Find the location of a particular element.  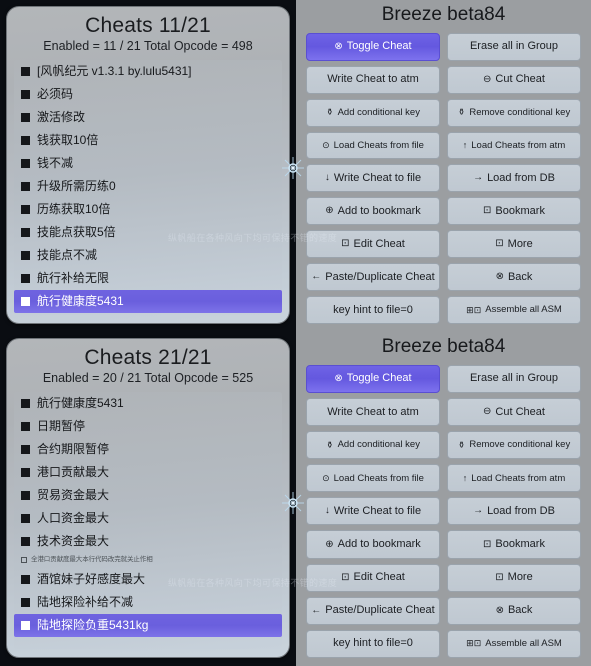

toggle-icon: ⊗ is located at coordinates (338, 378).